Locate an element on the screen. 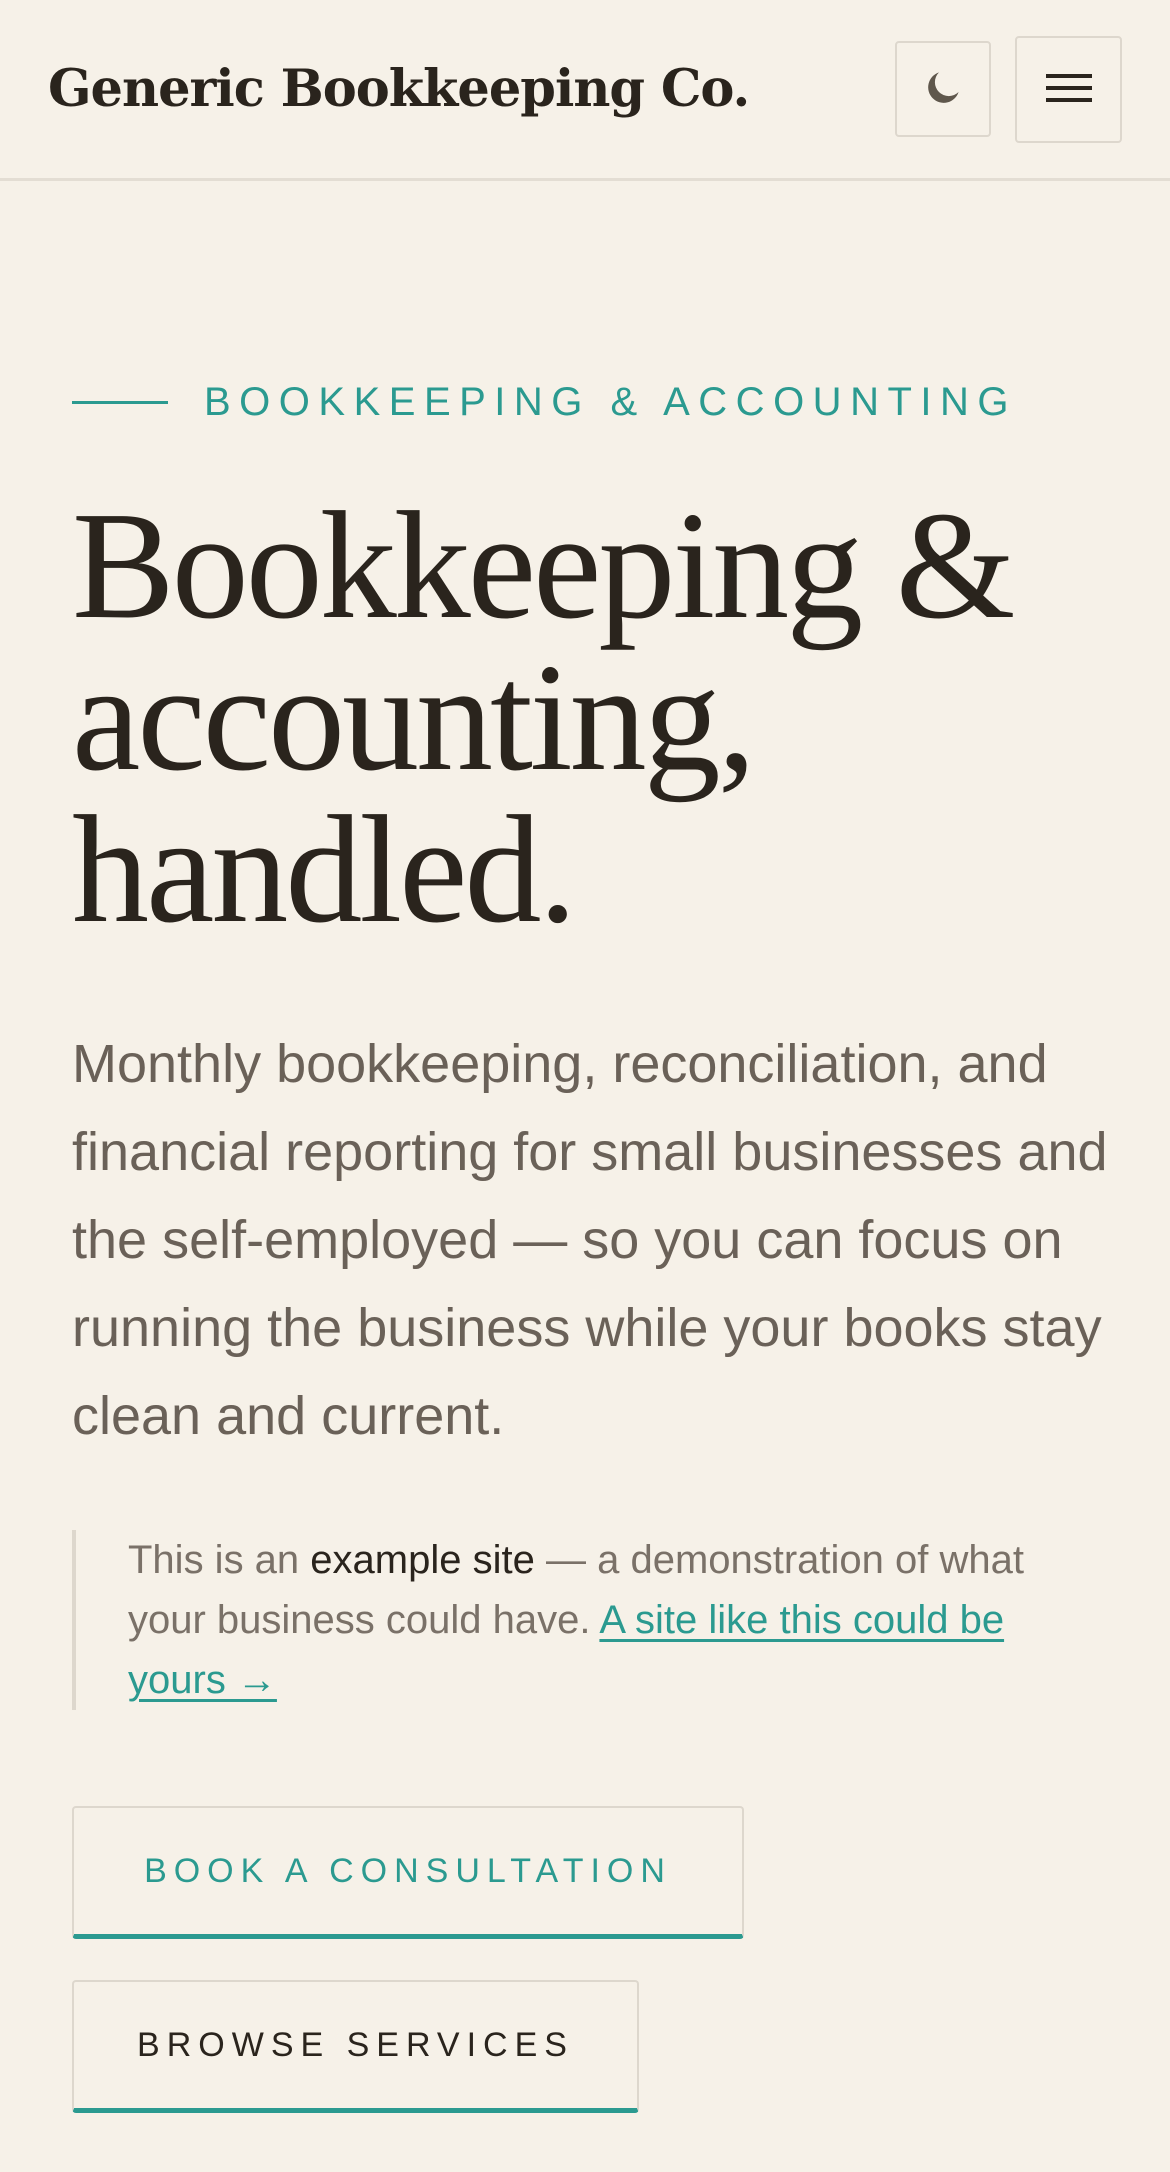 The width and height of the screenshot is (1170, 2172). notice-prefix: This is an is located at coordinates (219, 1560).